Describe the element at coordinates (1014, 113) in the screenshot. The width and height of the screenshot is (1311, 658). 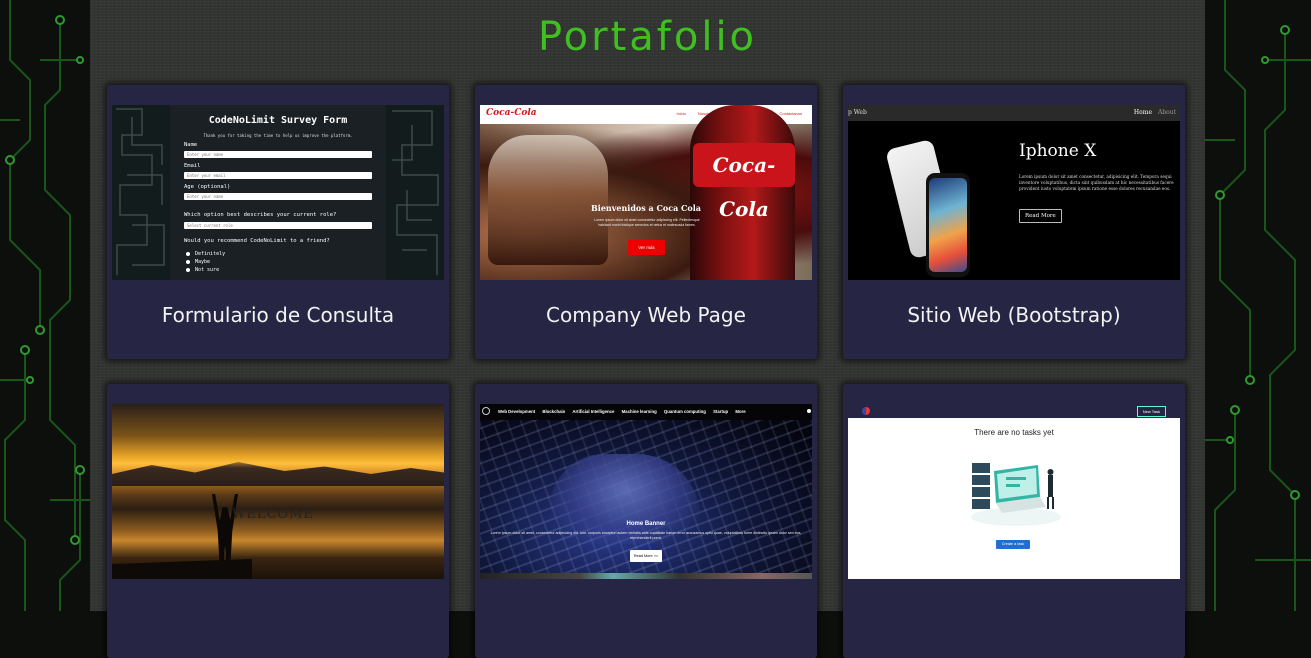
I see `bootstrap-navbar: p Web Home About` at that location.